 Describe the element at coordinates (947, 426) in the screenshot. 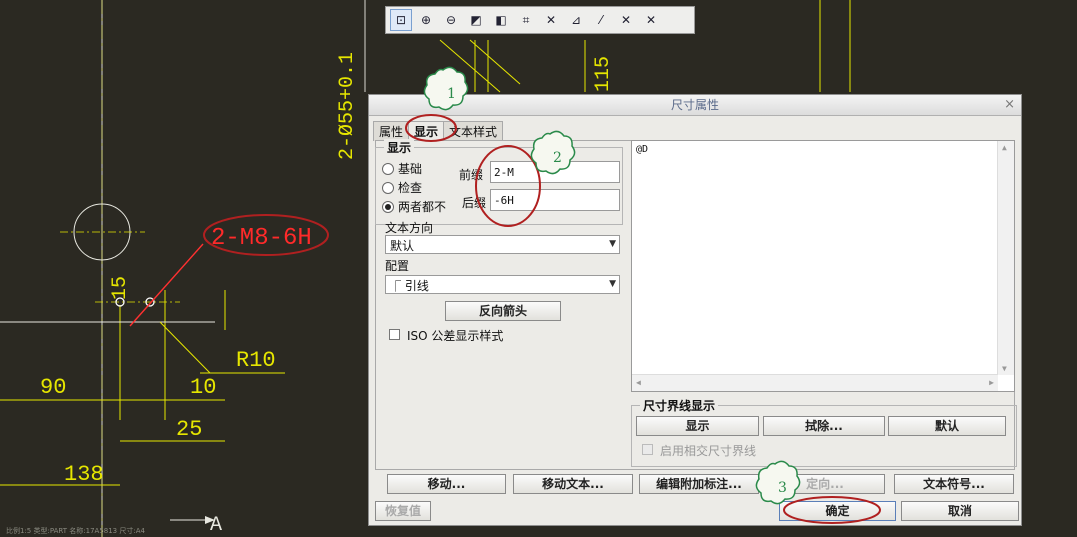

I see `default-button: 默认` at that location.